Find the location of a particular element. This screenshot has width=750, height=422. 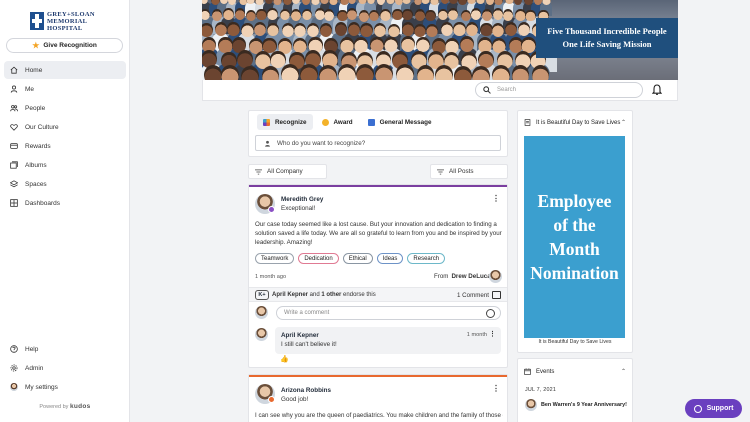

people-icon is located at coordinates (14, 108).